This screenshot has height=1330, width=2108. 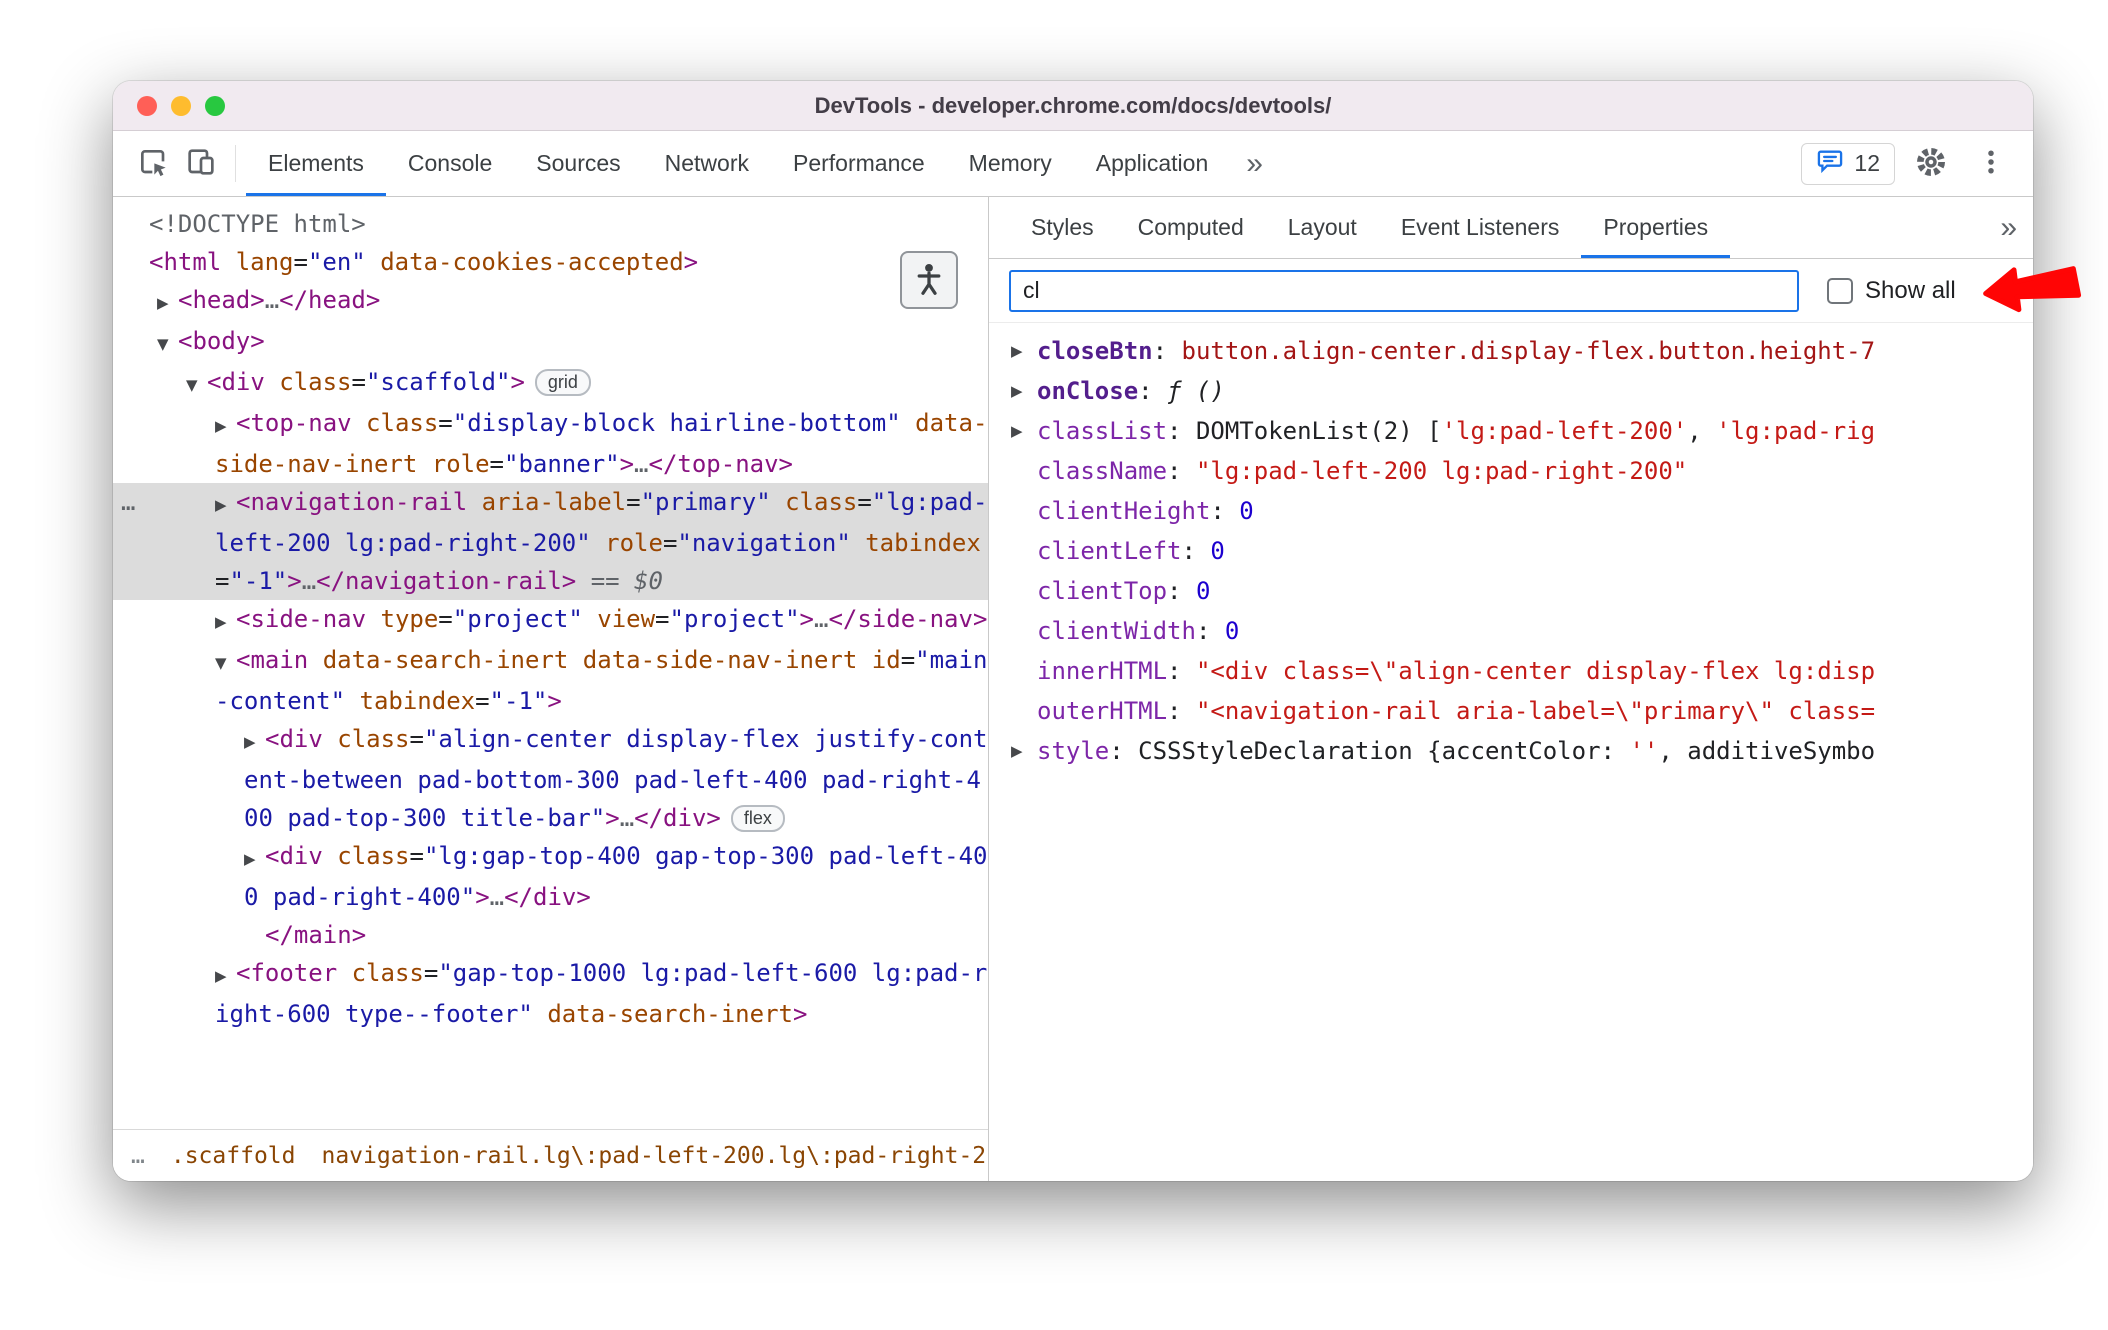 I want to click on property-row: ▶ onClose: ƒ (), so click(x=1511, y=391).